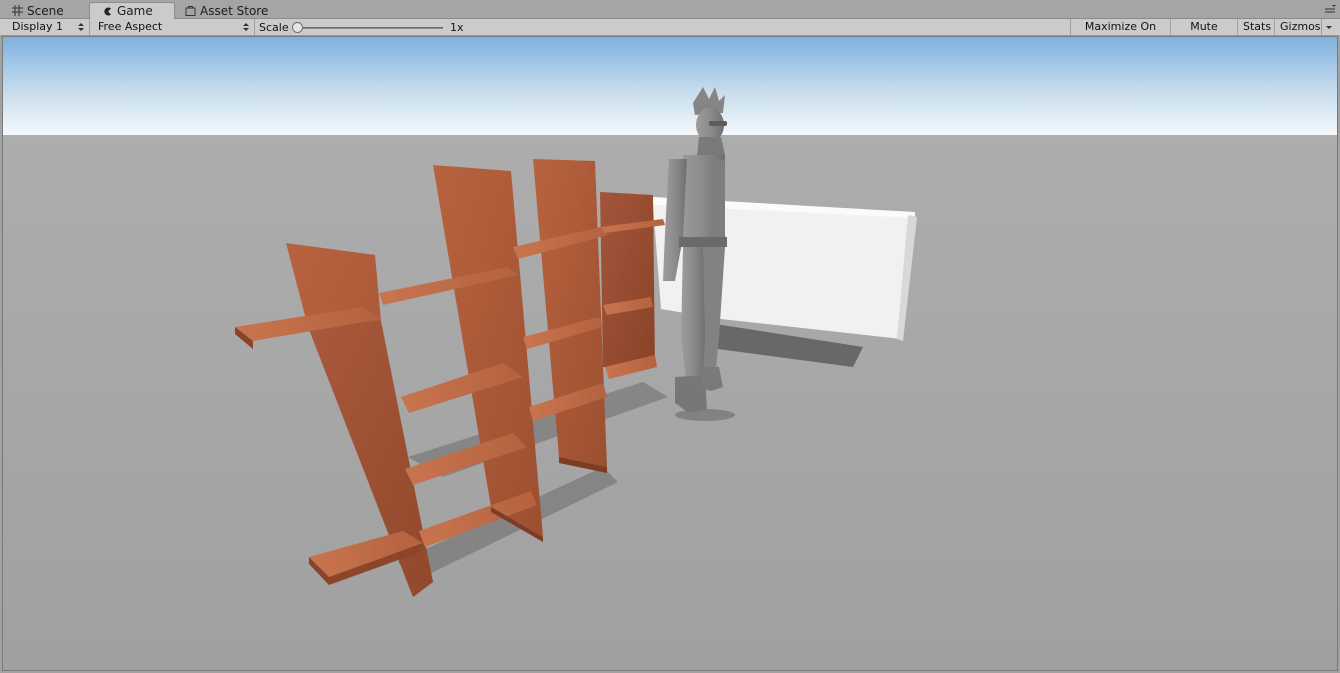 The height and width of the screenshot is (673, 1340). Describe the element at coordinates (670, 9) in the screenshot. I see `tab-bar: Scene Game Asset Store` at that location.